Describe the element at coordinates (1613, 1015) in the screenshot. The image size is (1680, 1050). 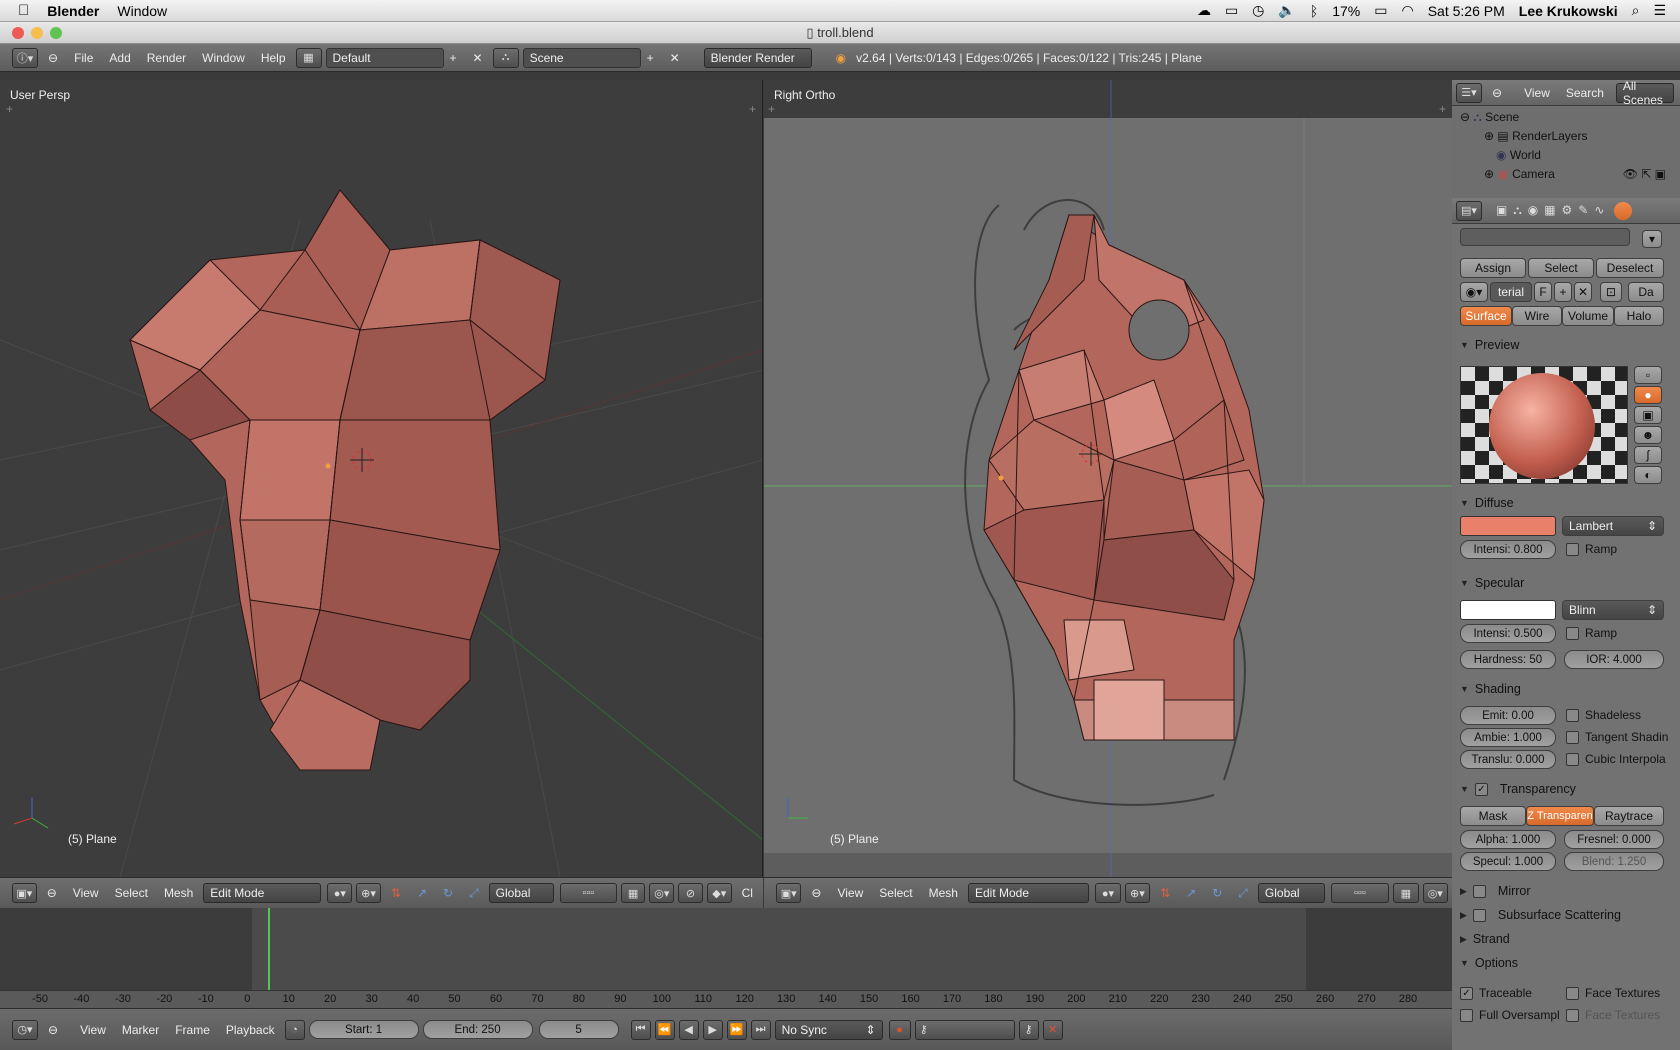
I see `face-textures-alpha-checkbox: Face Textures` at that location.